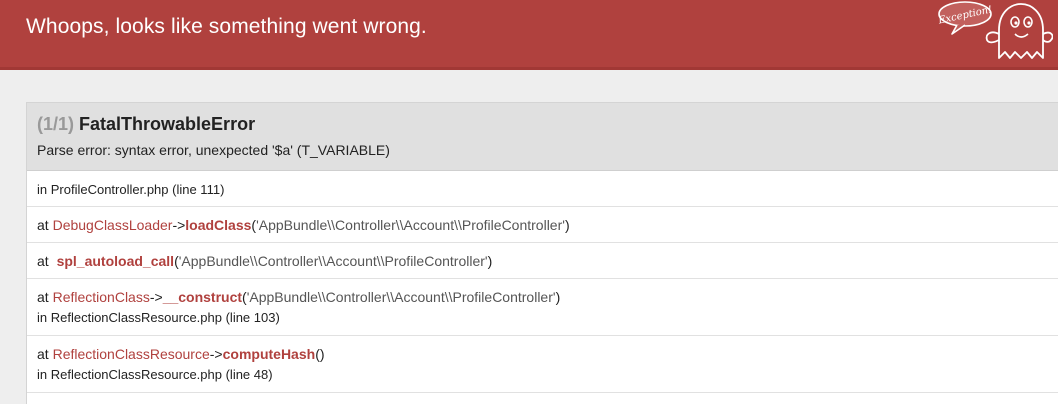 This screenshot has width=1058, height=404. I want to click on trace-location: in ReflectionClassResource.php (line 48), so click(155, 374).